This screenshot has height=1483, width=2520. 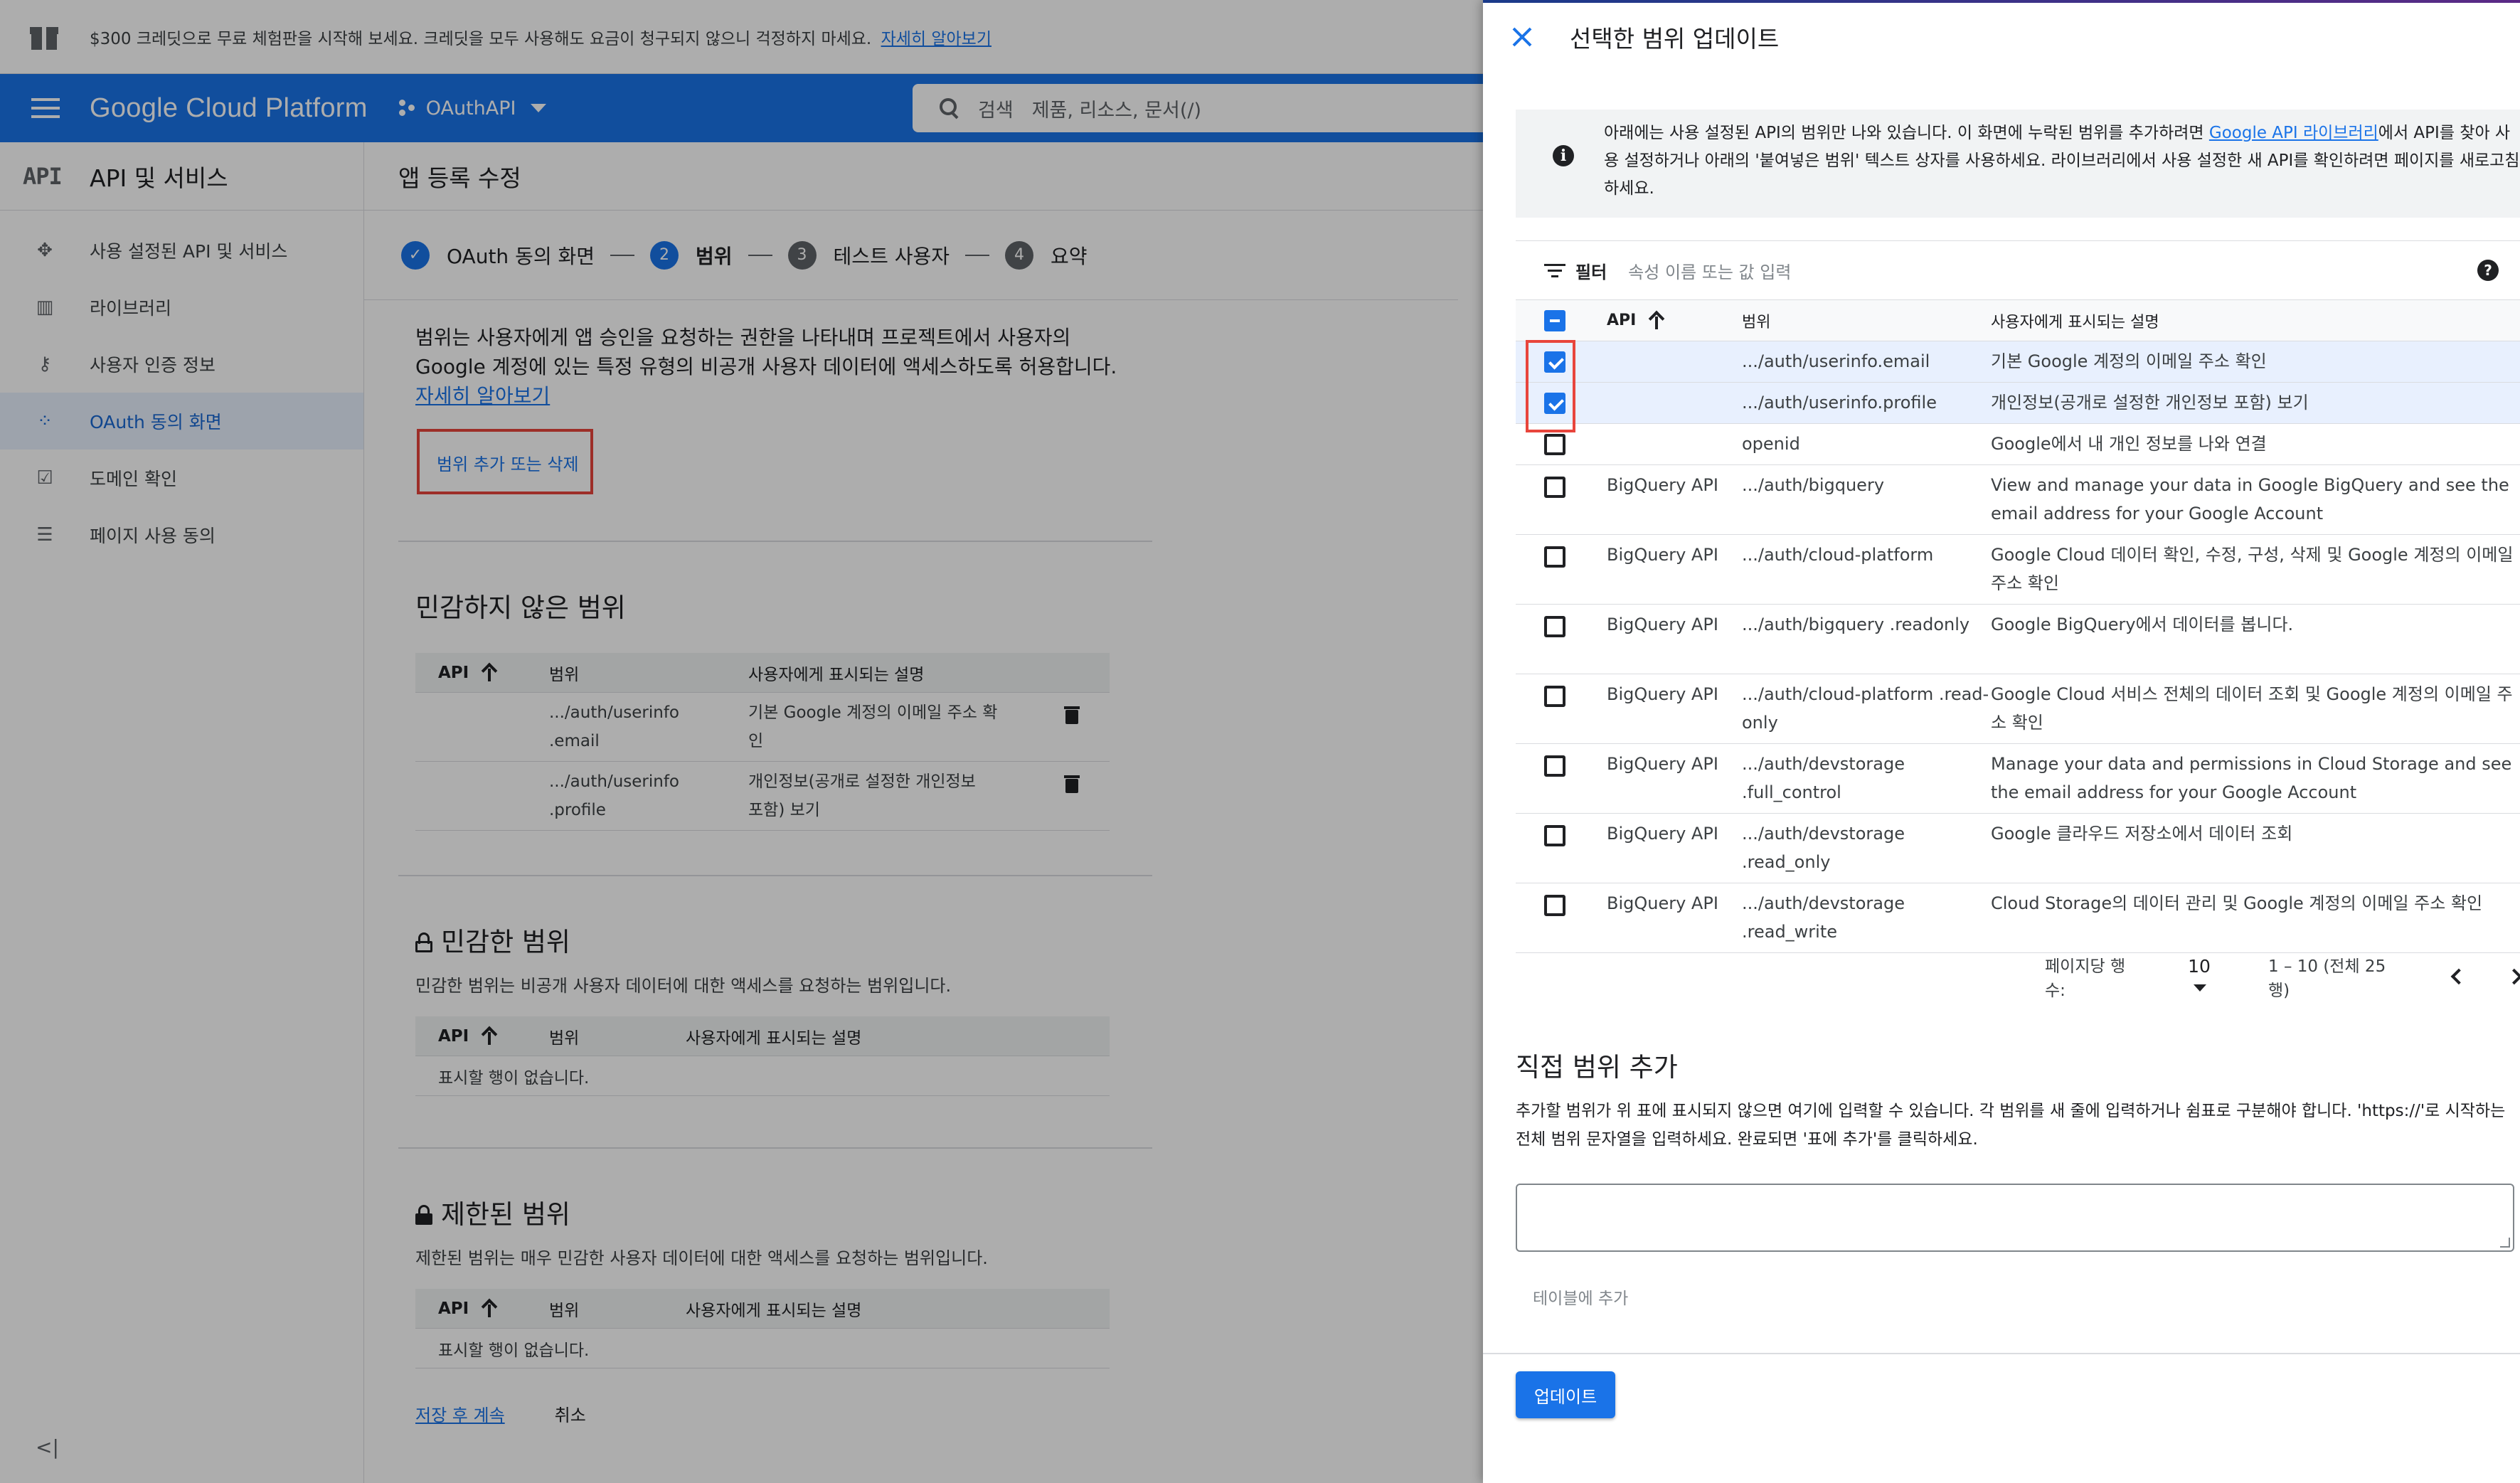 I want to click on scope-cell: .../auth/userinfo.profile, so click(x=1839, y=403).